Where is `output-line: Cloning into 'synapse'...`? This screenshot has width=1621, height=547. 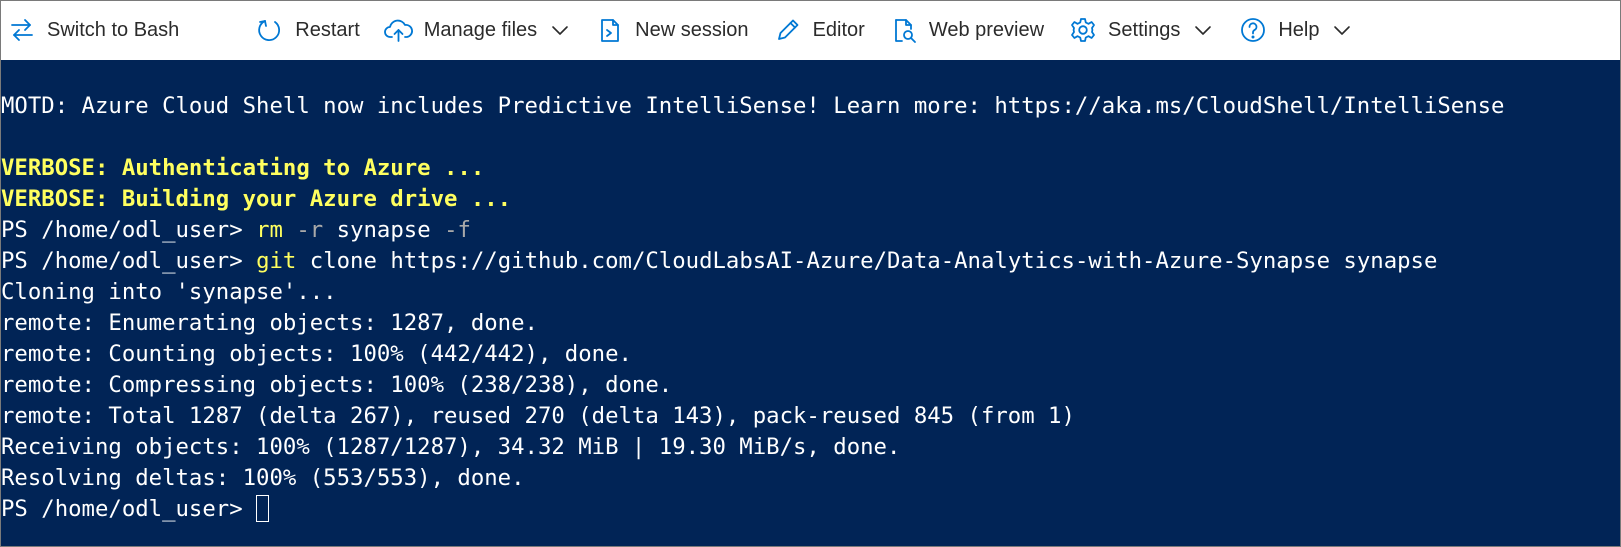 output-line: Cloning into 'synapse'... is located at coordinates (169, 292).